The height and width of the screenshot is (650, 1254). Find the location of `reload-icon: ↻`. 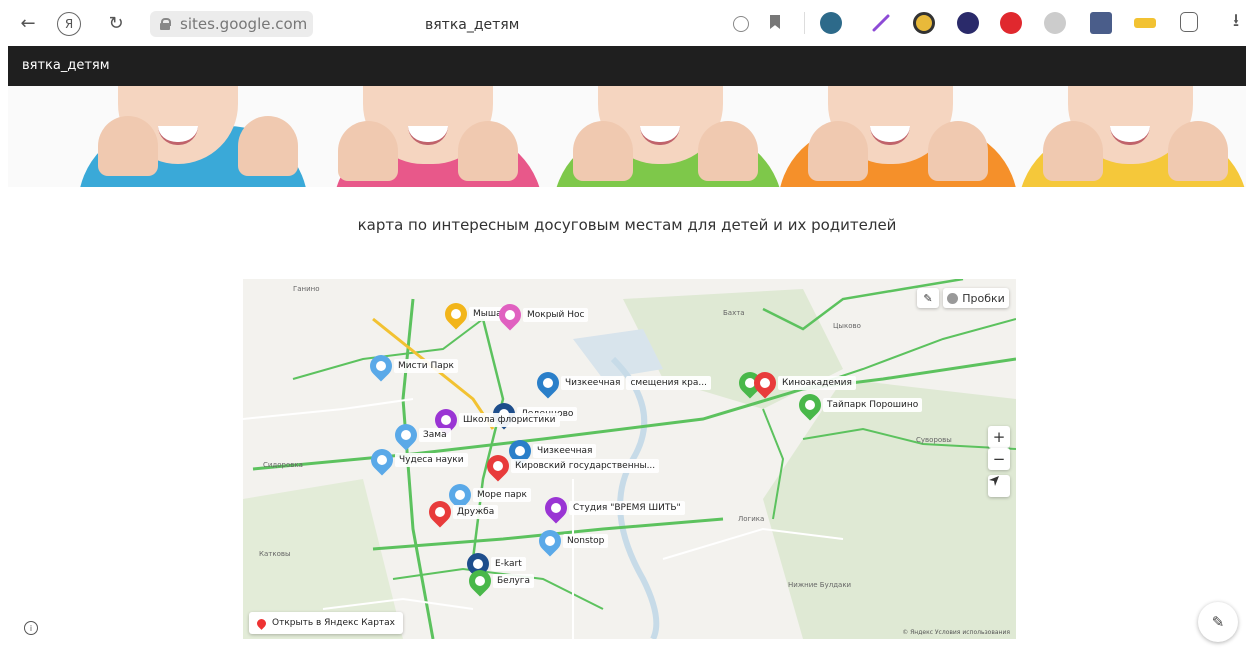

reload-icon: ↻ is located at coordinates (116, 23).